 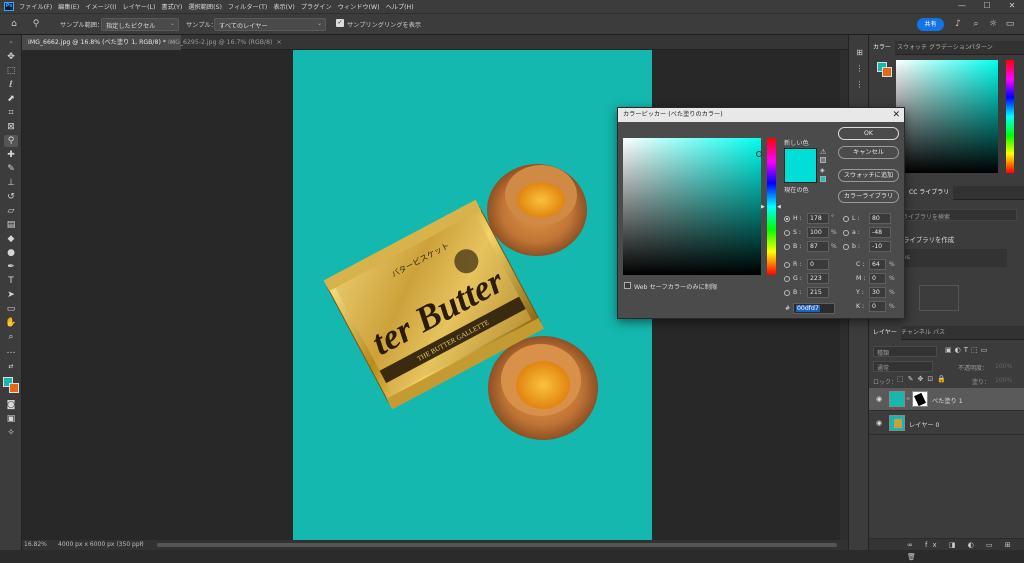 I want to click on layer-filter-icons: ▣◐T⬚▭, so click(x=967, y=350).